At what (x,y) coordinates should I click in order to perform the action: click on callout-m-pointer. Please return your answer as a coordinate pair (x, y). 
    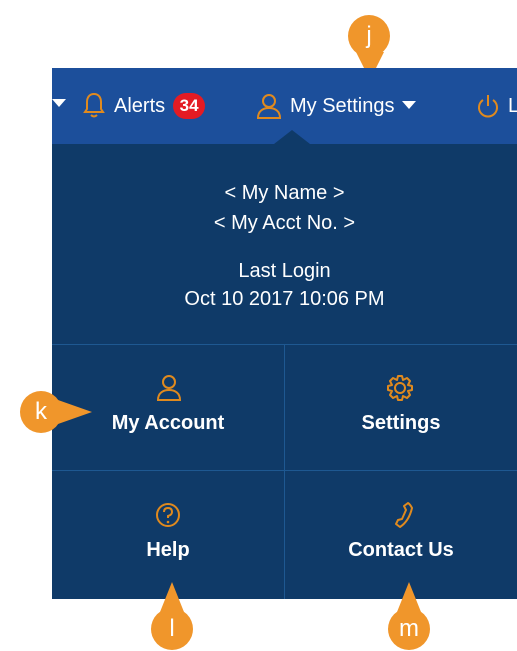
    Looking at the image, I should click on (409, 597).